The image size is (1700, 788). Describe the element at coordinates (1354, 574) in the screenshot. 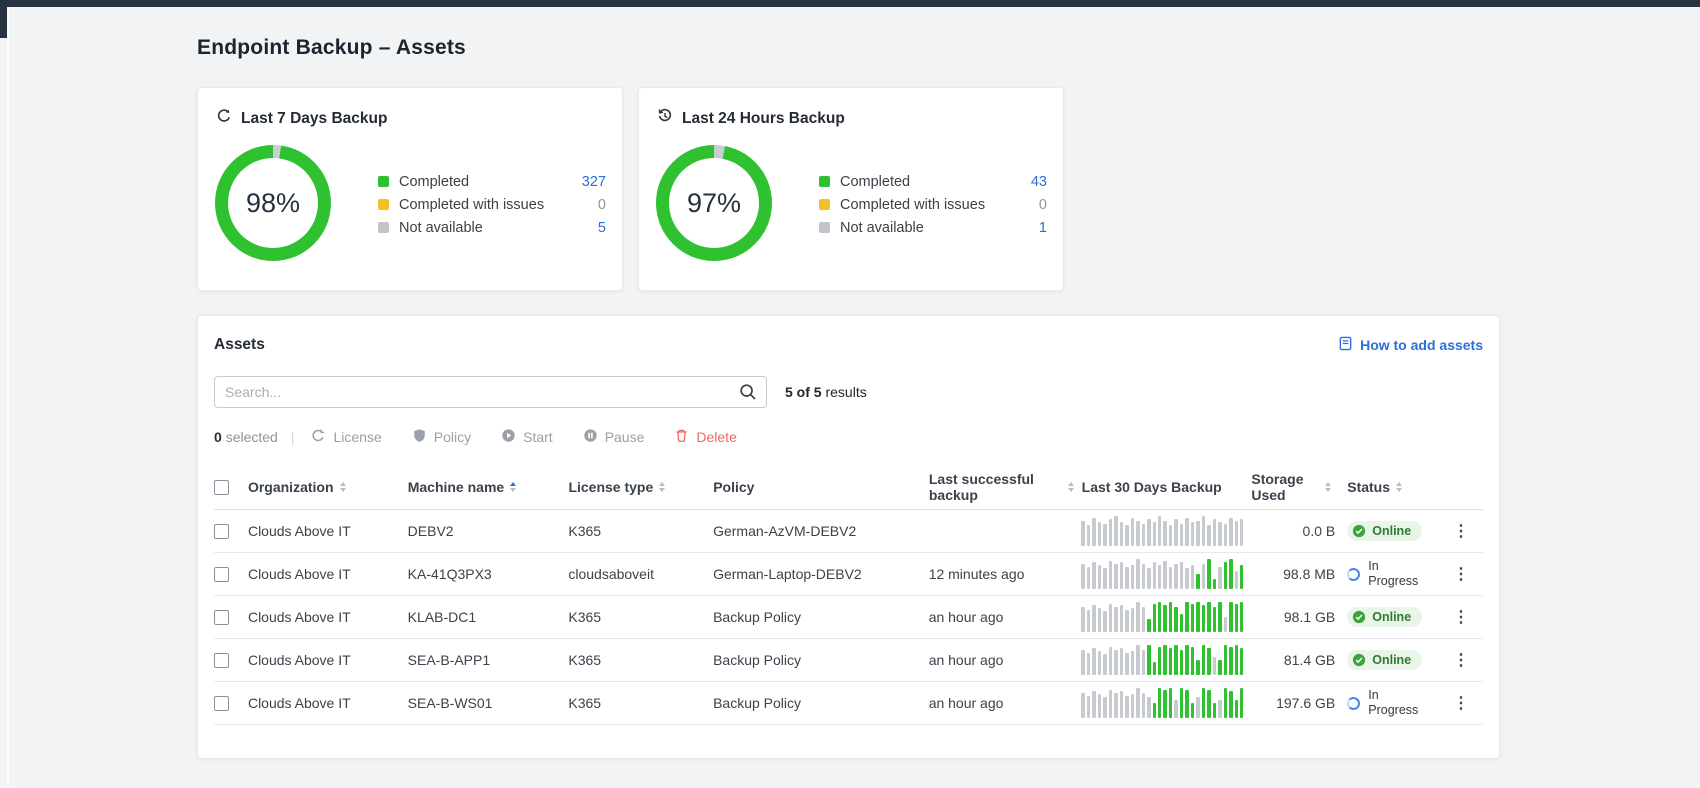

I see `progress-spinner-icon` at that location.